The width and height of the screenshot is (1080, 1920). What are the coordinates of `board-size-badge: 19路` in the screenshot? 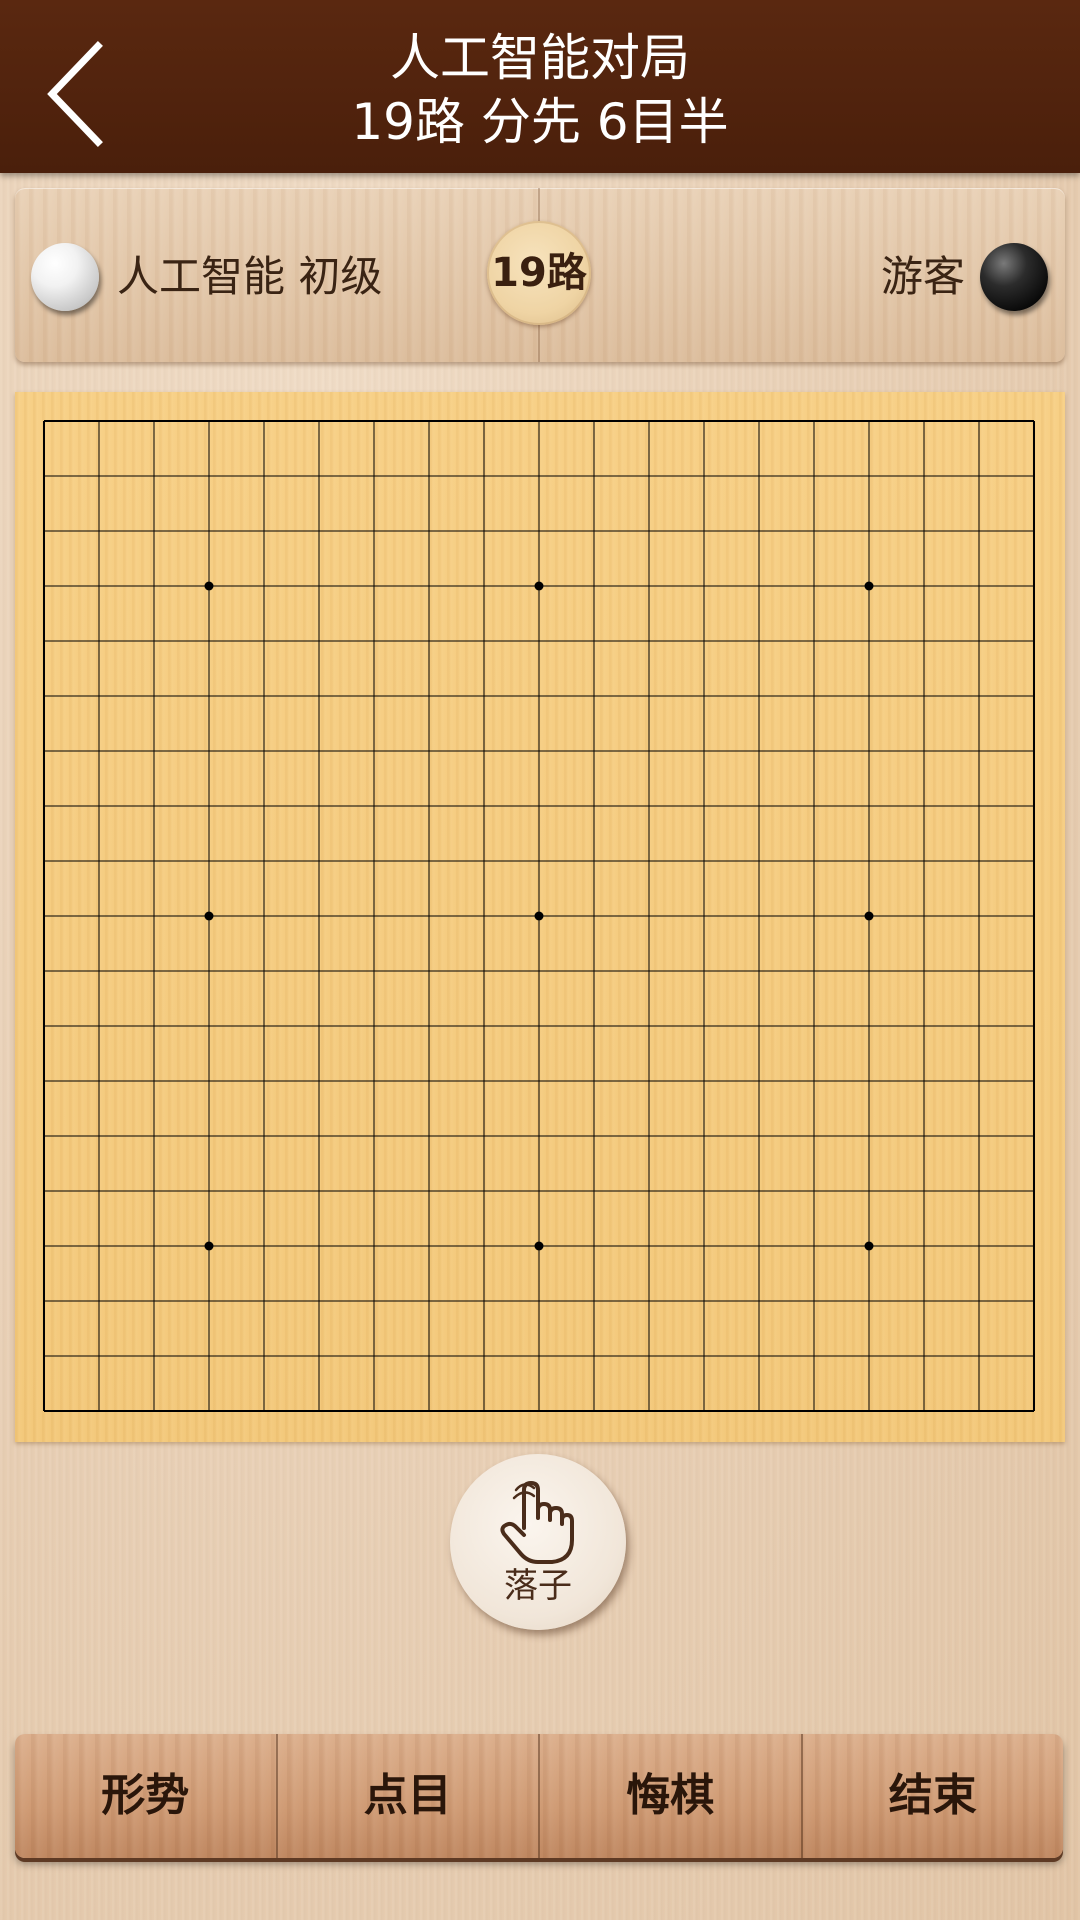 It's located at (539, 273).